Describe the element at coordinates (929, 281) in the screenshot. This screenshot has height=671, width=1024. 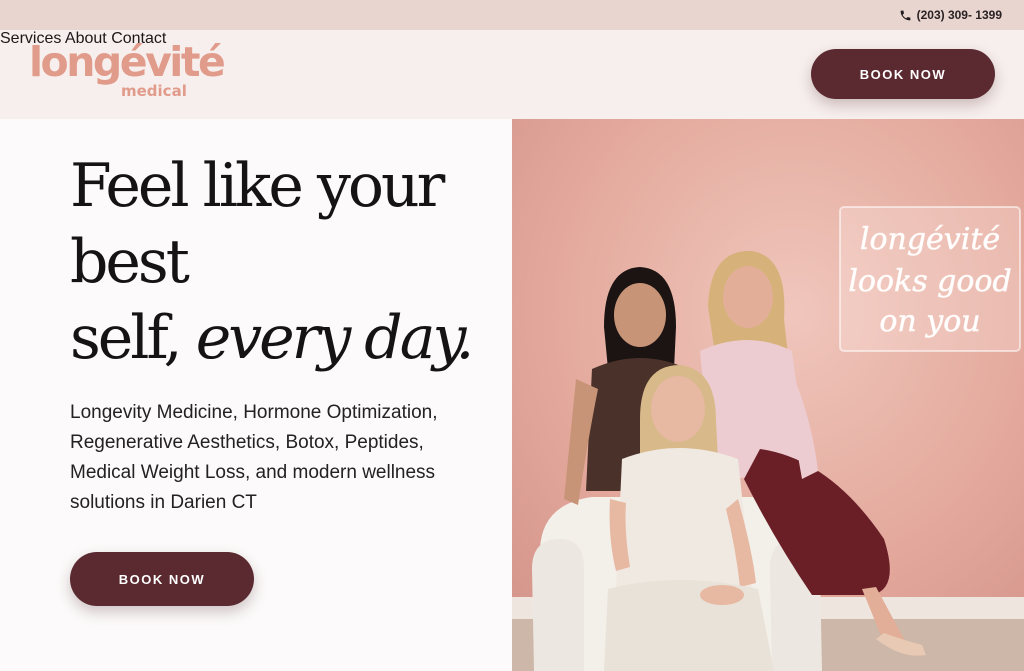
I see `neon-line-2: looks good` at that location.